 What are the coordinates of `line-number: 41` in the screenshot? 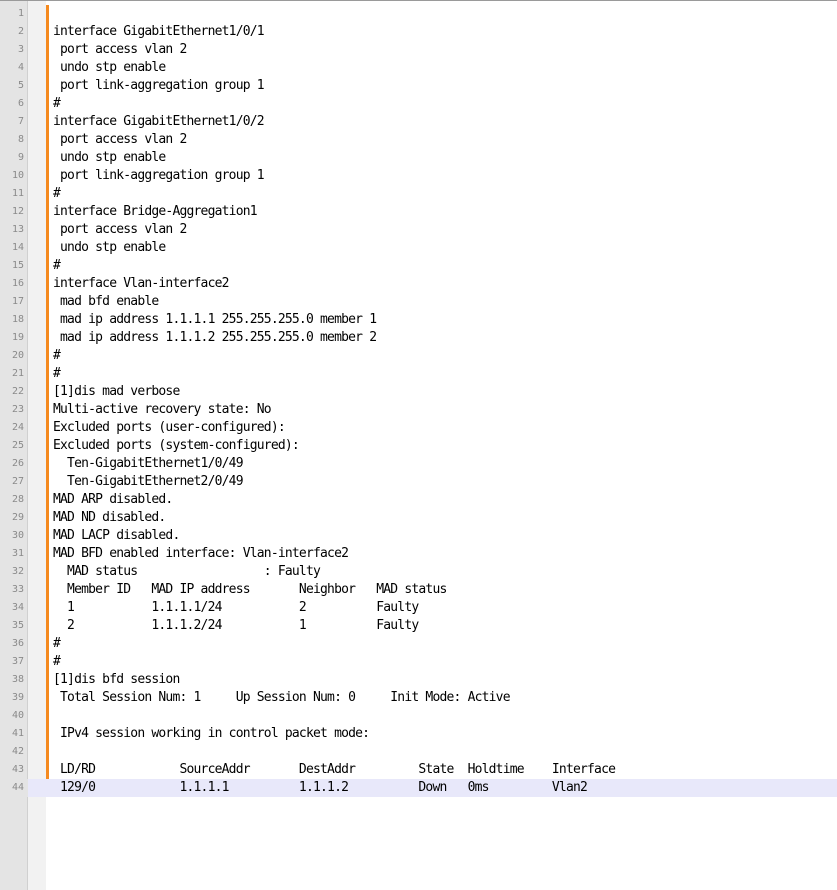 It's located at (17, 733).